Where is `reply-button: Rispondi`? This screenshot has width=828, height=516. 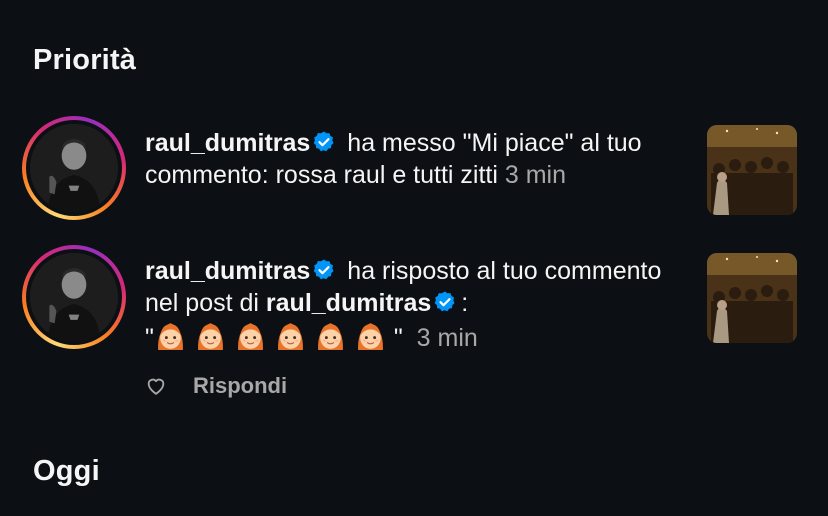 reply-button: Rispondi is located at coordinates (240, 386).